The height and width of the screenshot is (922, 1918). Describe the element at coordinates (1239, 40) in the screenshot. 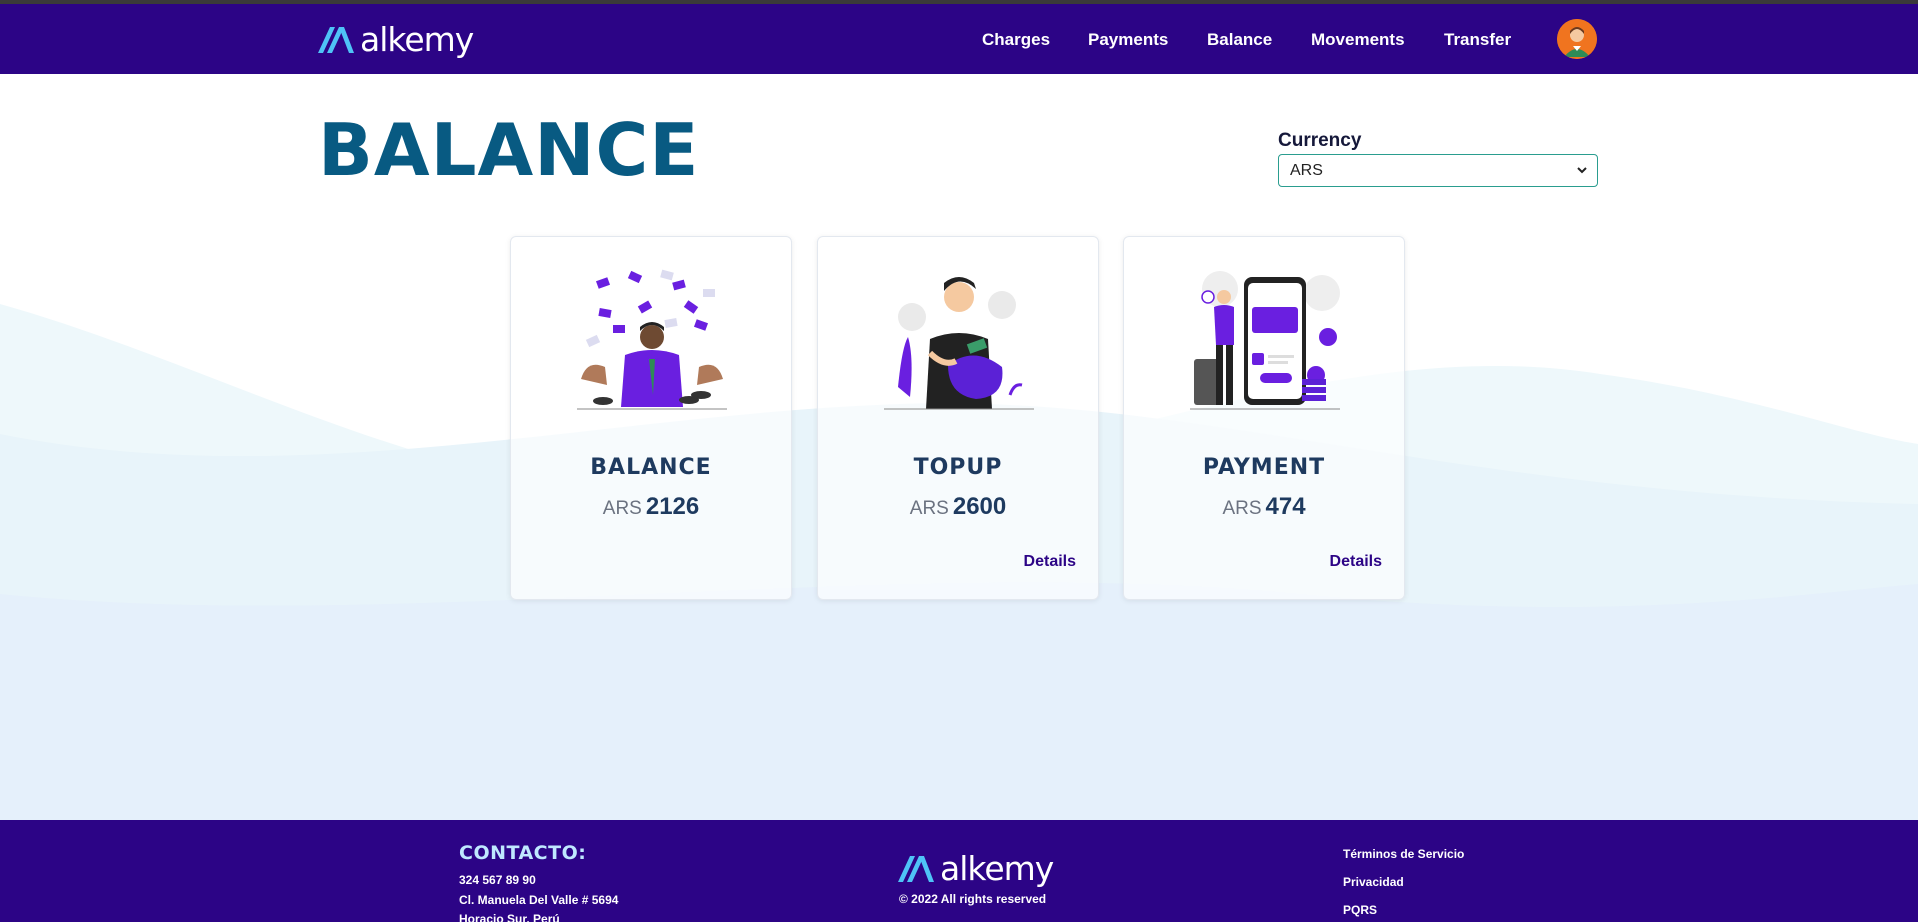

I see `nav-link-balance: Balance` at that location.